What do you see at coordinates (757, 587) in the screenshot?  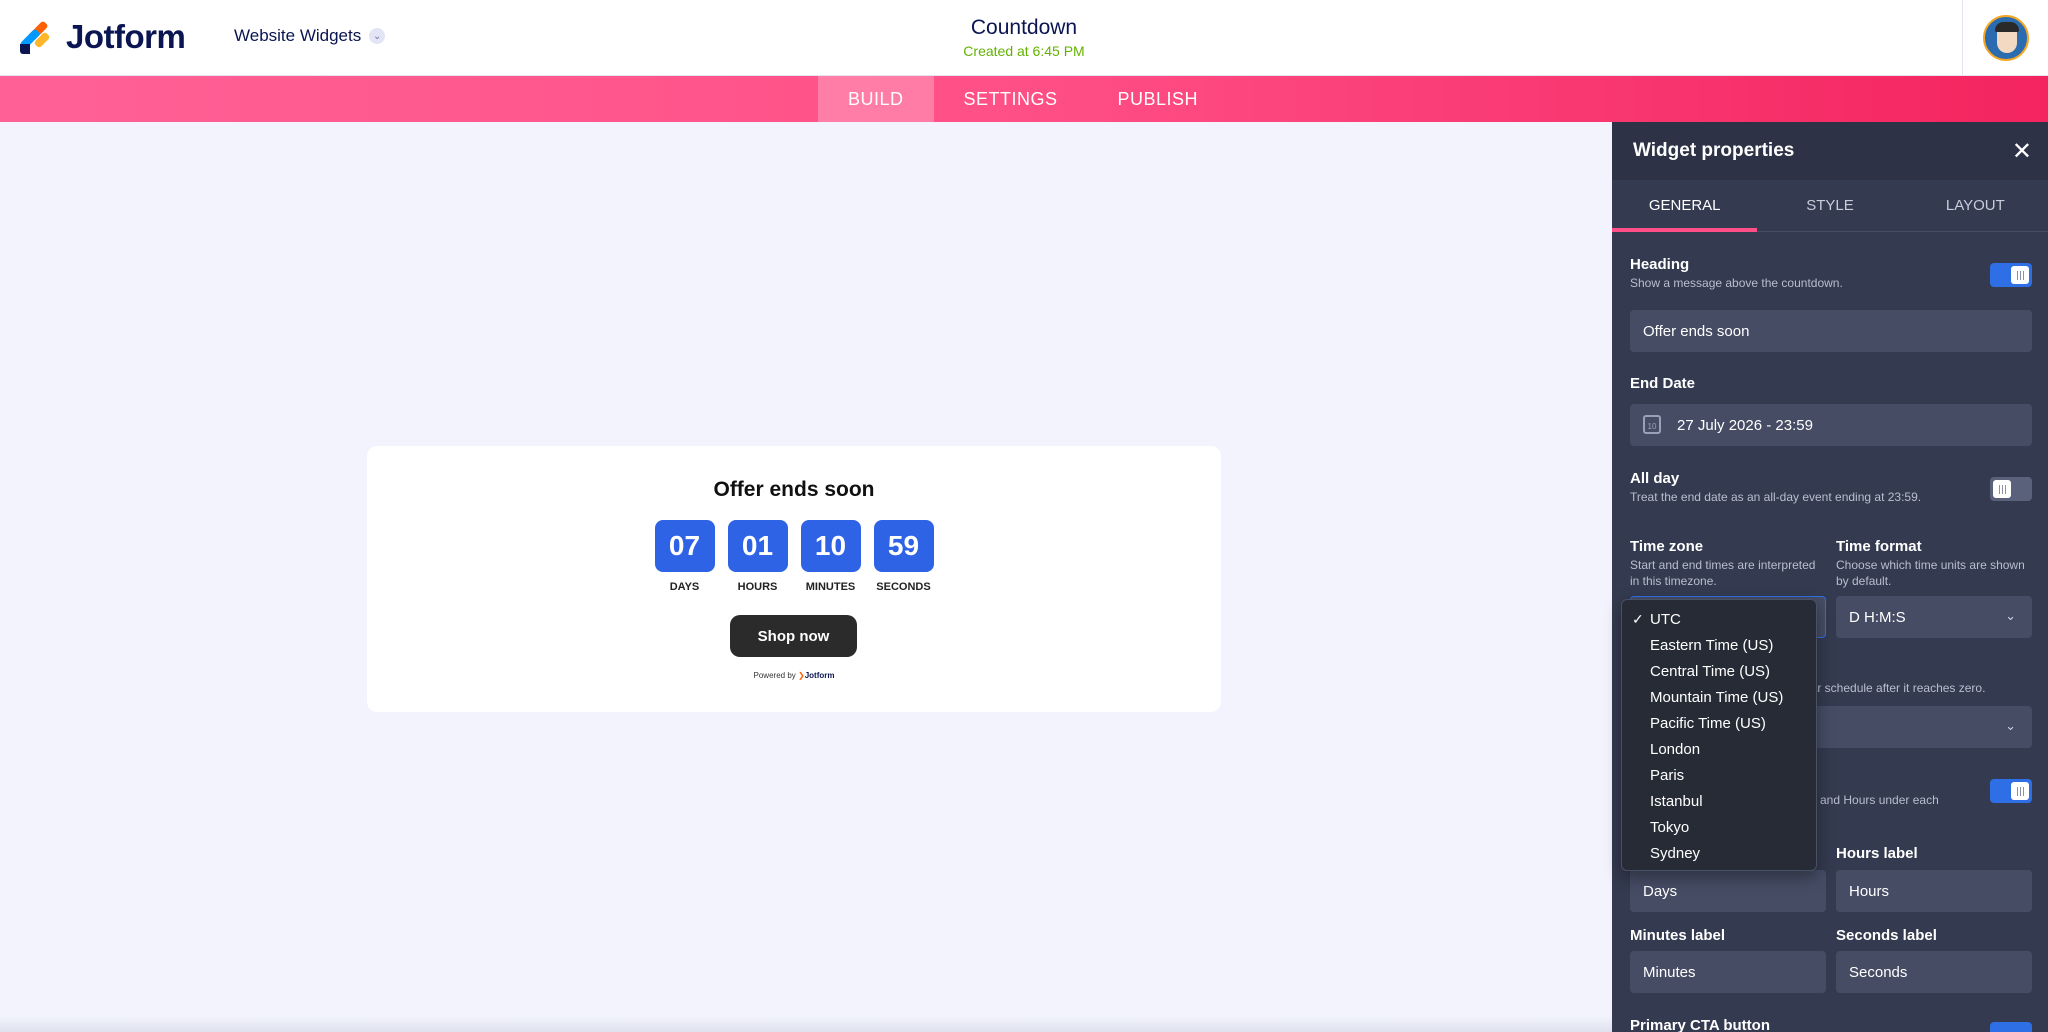 I see `hours-label: HOURS` at bounding box center [757, 587].